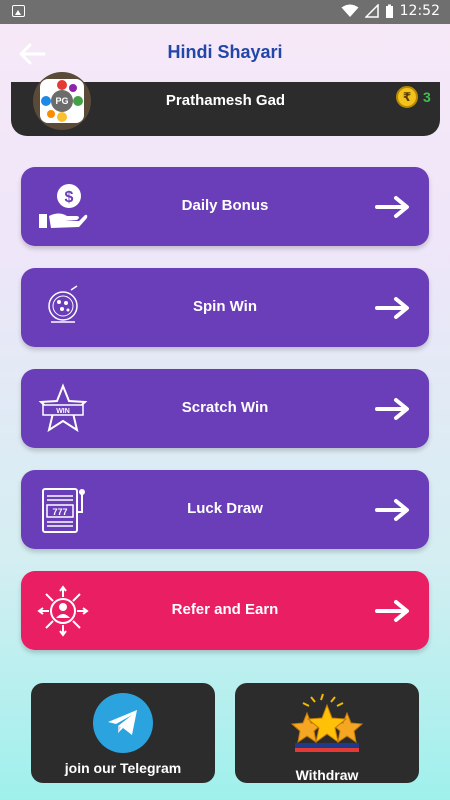 This screenshot has height=800, width=450. I want to click on daily-bonus-button: $ Daily Bonus, so click(225, 206).